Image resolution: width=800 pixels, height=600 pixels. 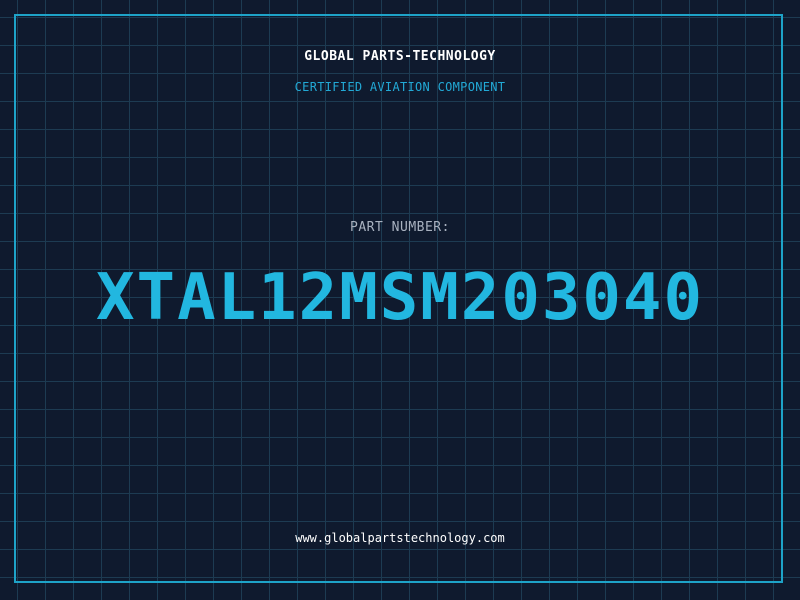 What do you see at coordinates (400, 538) in the screenshot?
I see `website-url: www.globalpartstechnology.com` at bounding box center [400, 538].